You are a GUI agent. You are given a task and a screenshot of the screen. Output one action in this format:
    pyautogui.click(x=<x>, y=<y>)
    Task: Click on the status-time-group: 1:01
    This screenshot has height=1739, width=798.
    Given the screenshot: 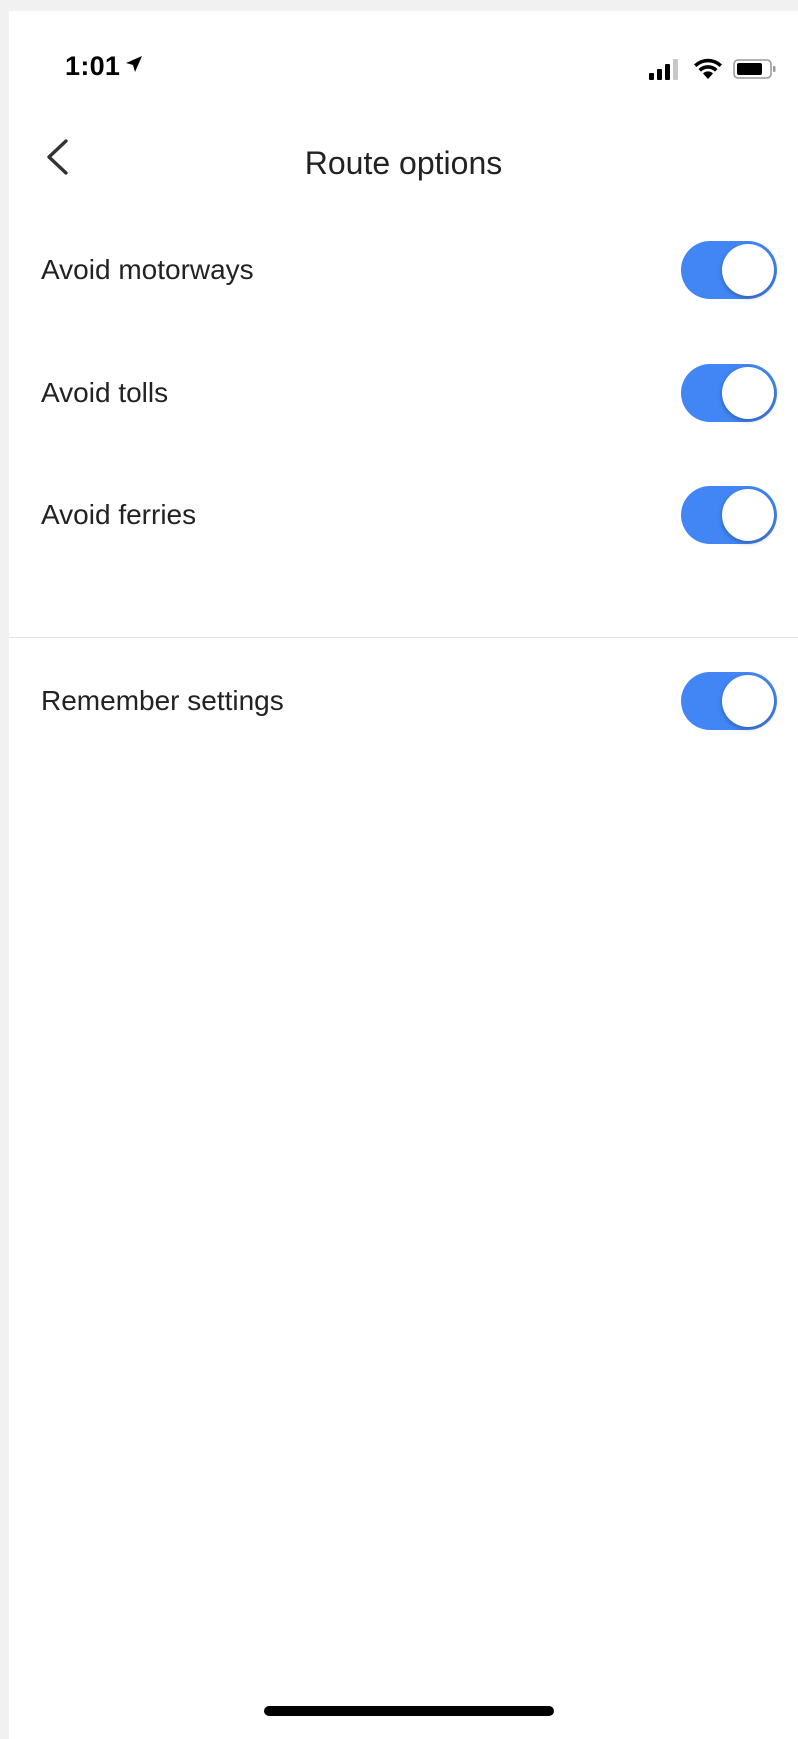 What is the action you would take?
    pyautogui.click(x=104, y=66)
    